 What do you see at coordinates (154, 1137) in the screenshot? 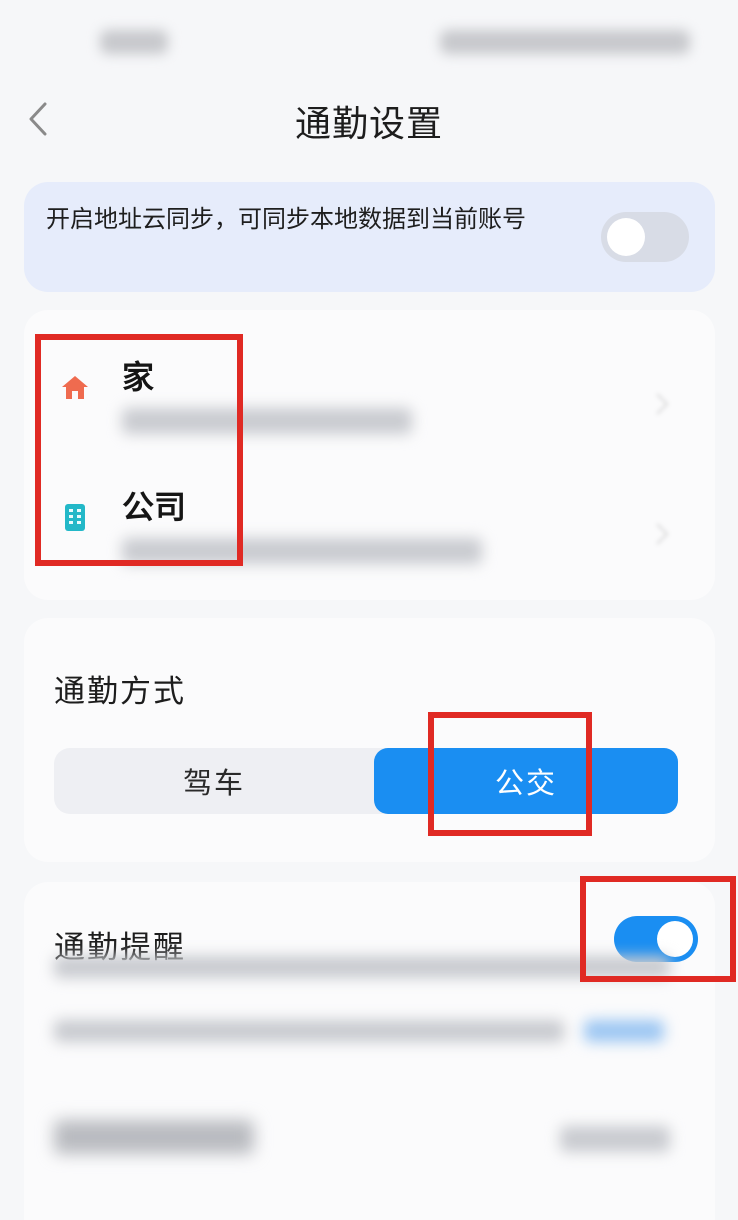
I see `reminder-setting-label` at bounding box center [154, 1137].